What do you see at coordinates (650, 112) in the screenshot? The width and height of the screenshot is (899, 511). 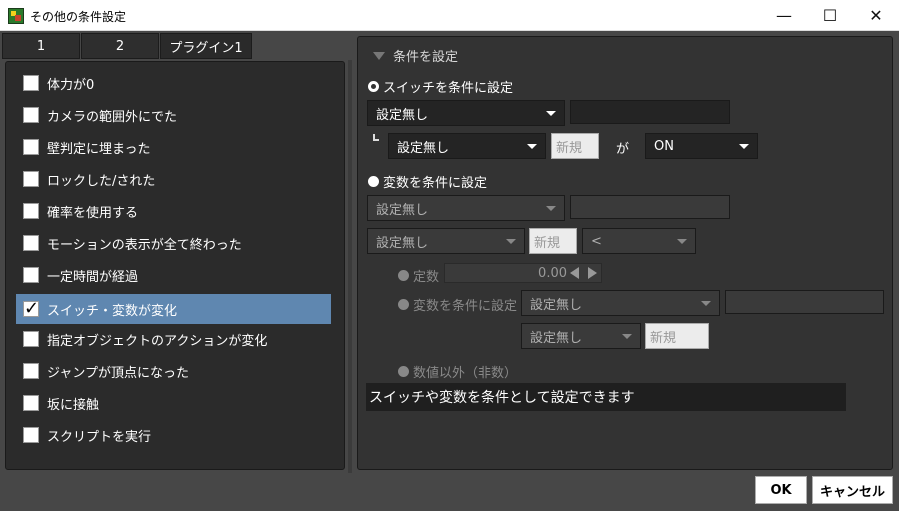 I see `switch-name-field` at bounding box center [650, 112].